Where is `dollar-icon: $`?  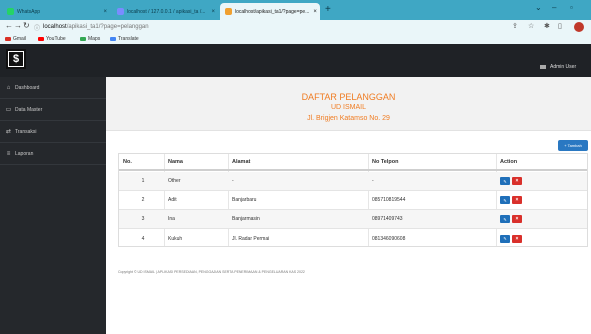
dollar-icon: $ is located at coordinates (16, 59).